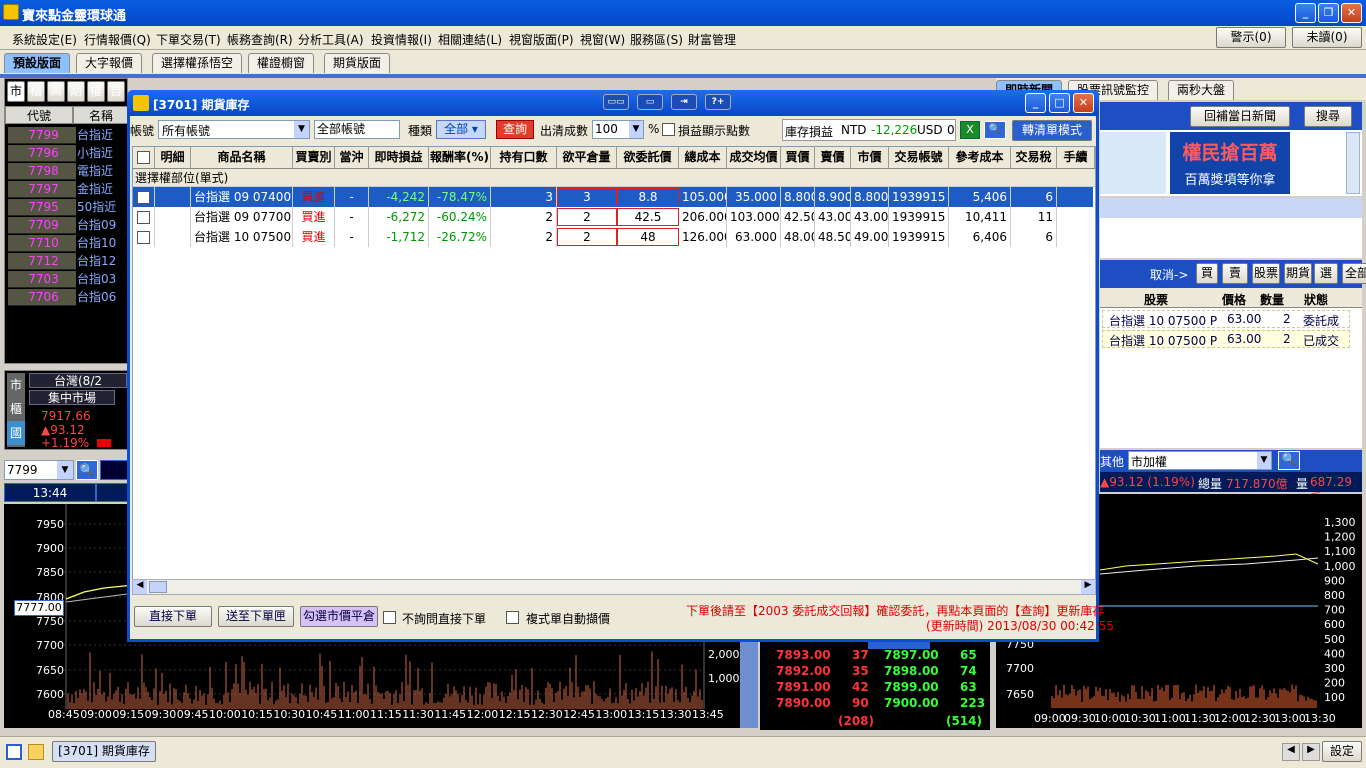 This screenshot has width=1366, height=768. Describe the element at coordinates (919, 157) in the screenshot. I see `column-header: 交易帳號` at that location.